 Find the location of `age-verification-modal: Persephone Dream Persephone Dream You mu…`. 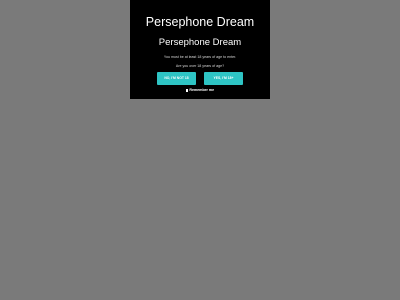

age-verification-modal: Persephone Dream Persephone Dream You mu… is located at coordinates (200, 49).